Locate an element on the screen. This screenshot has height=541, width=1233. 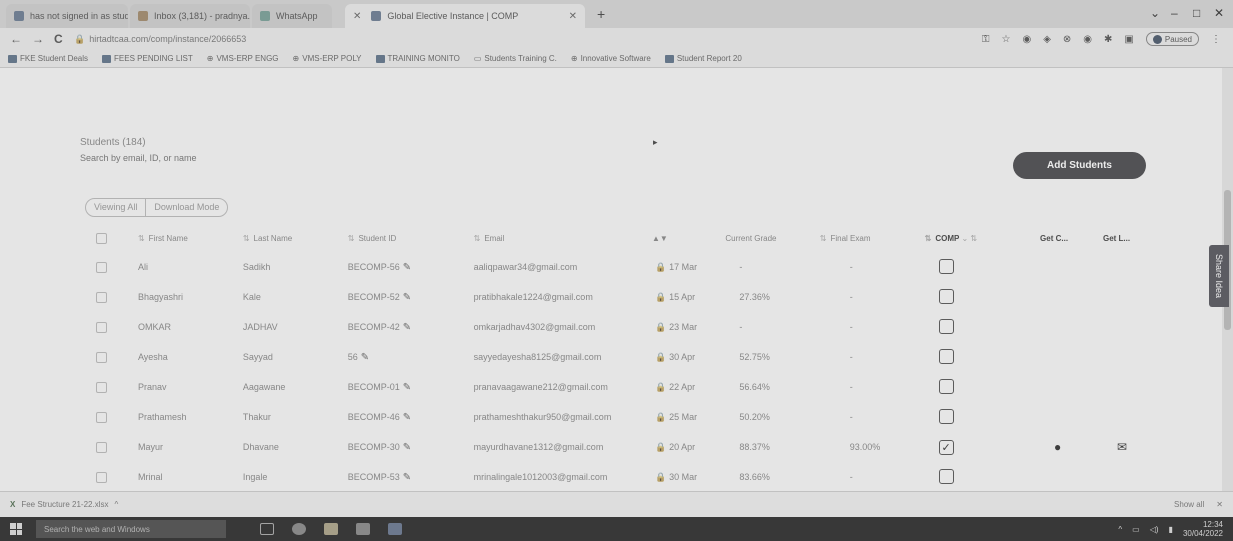
email-icon: ✉ is located at coordinates (1122, 447).